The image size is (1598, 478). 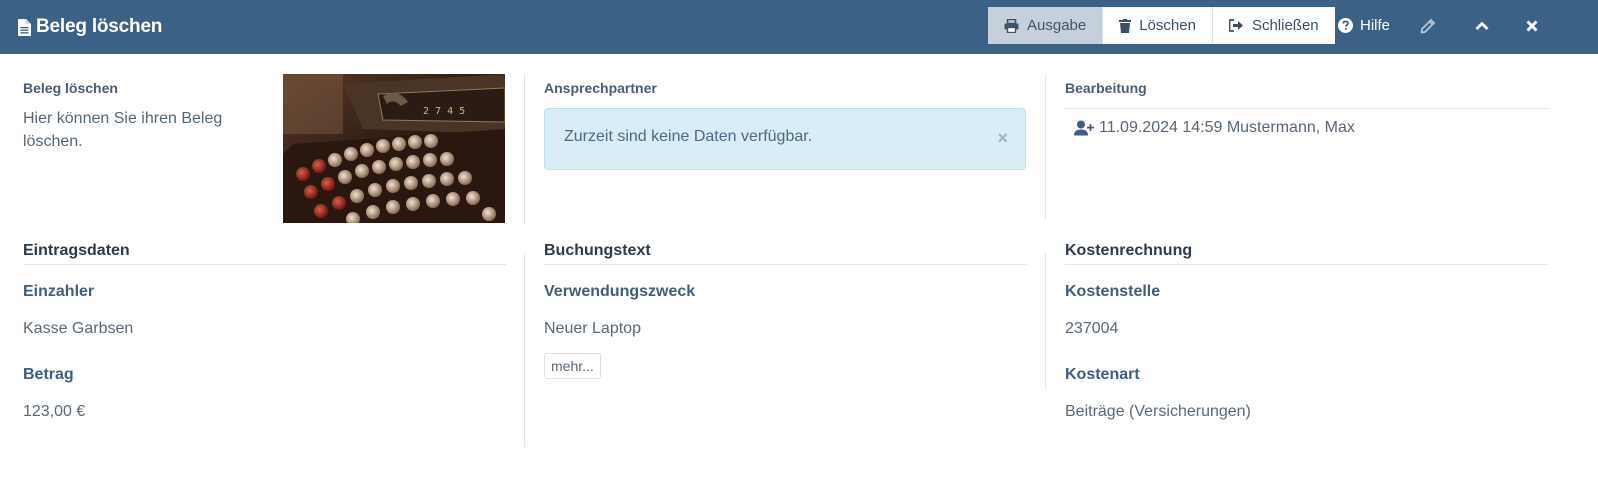 I want to click on help-button: Hilfe, so click(x=1364, y=25).